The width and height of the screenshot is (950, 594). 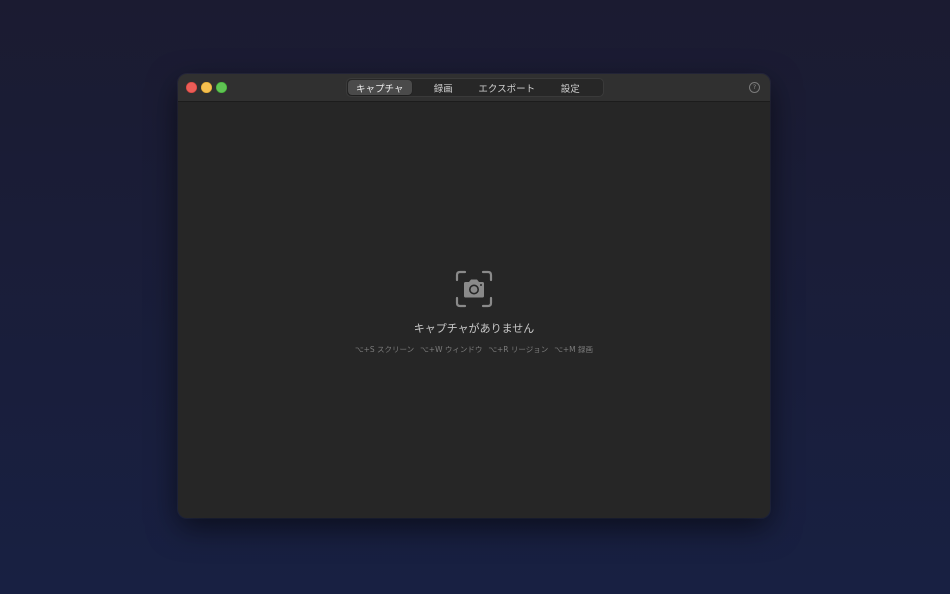 I want to click on minimize-button, so click(x=206, y=87).